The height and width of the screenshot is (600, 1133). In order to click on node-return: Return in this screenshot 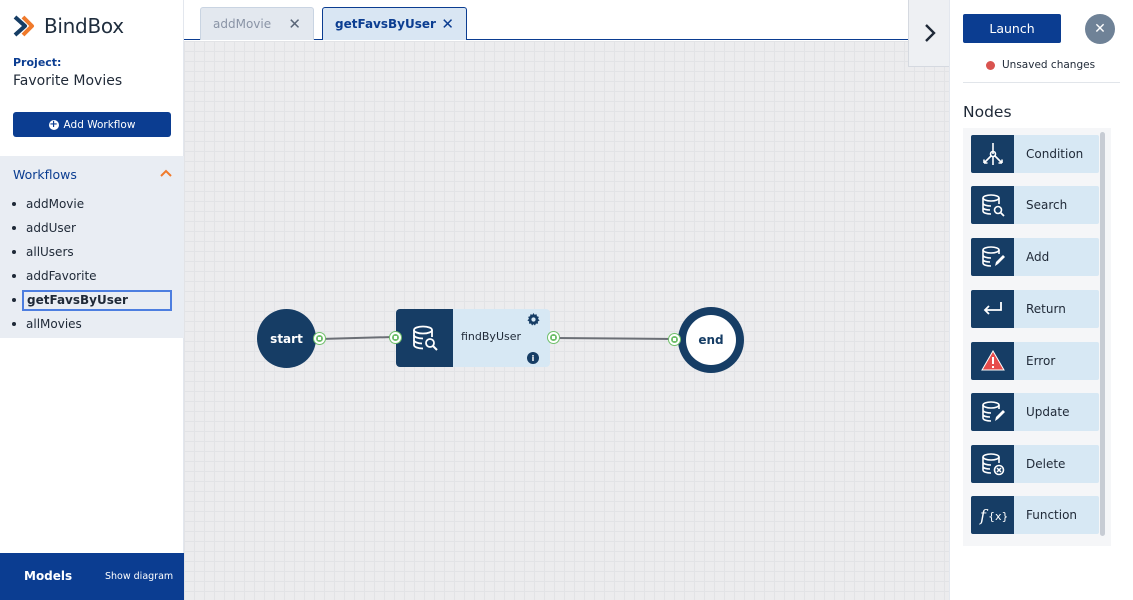, I will do `click(1035, 309)`.